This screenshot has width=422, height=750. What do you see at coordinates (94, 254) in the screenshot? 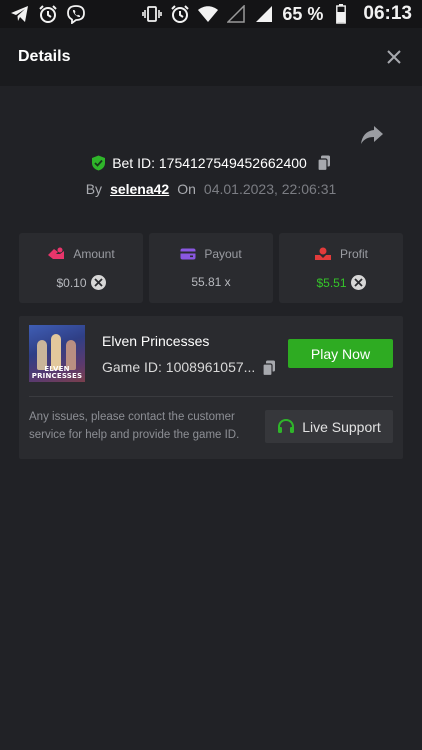
I see `amount-label: Amount` at bounding box center [94, 254].